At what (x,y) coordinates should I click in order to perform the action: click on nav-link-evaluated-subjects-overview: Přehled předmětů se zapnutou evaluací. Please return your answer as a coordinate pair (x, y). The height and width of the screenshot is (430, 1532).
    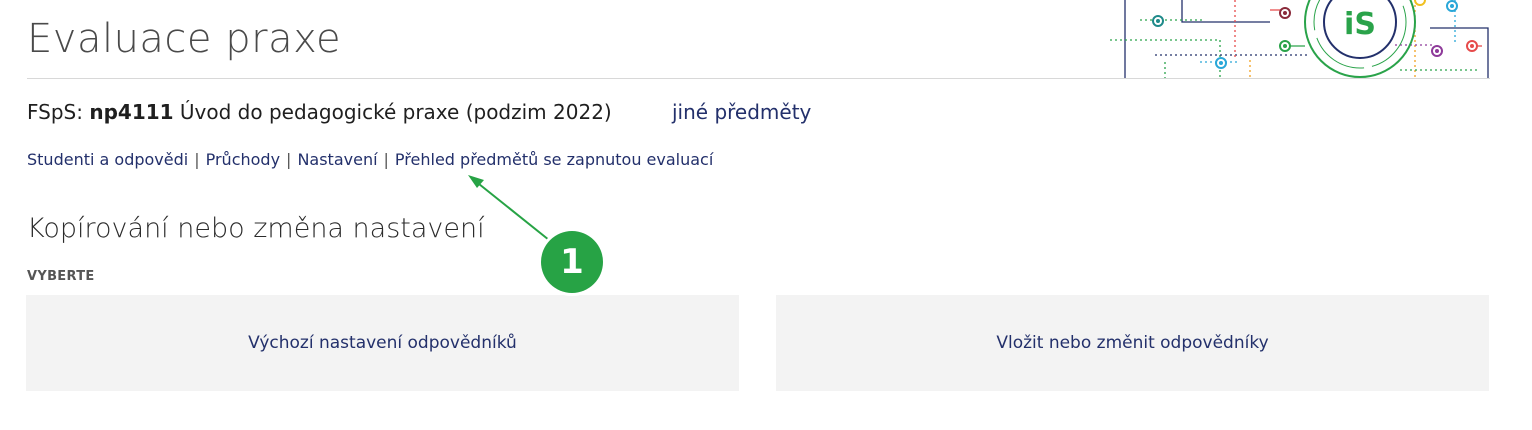
    Looking at the image, I should click on (554, 159).